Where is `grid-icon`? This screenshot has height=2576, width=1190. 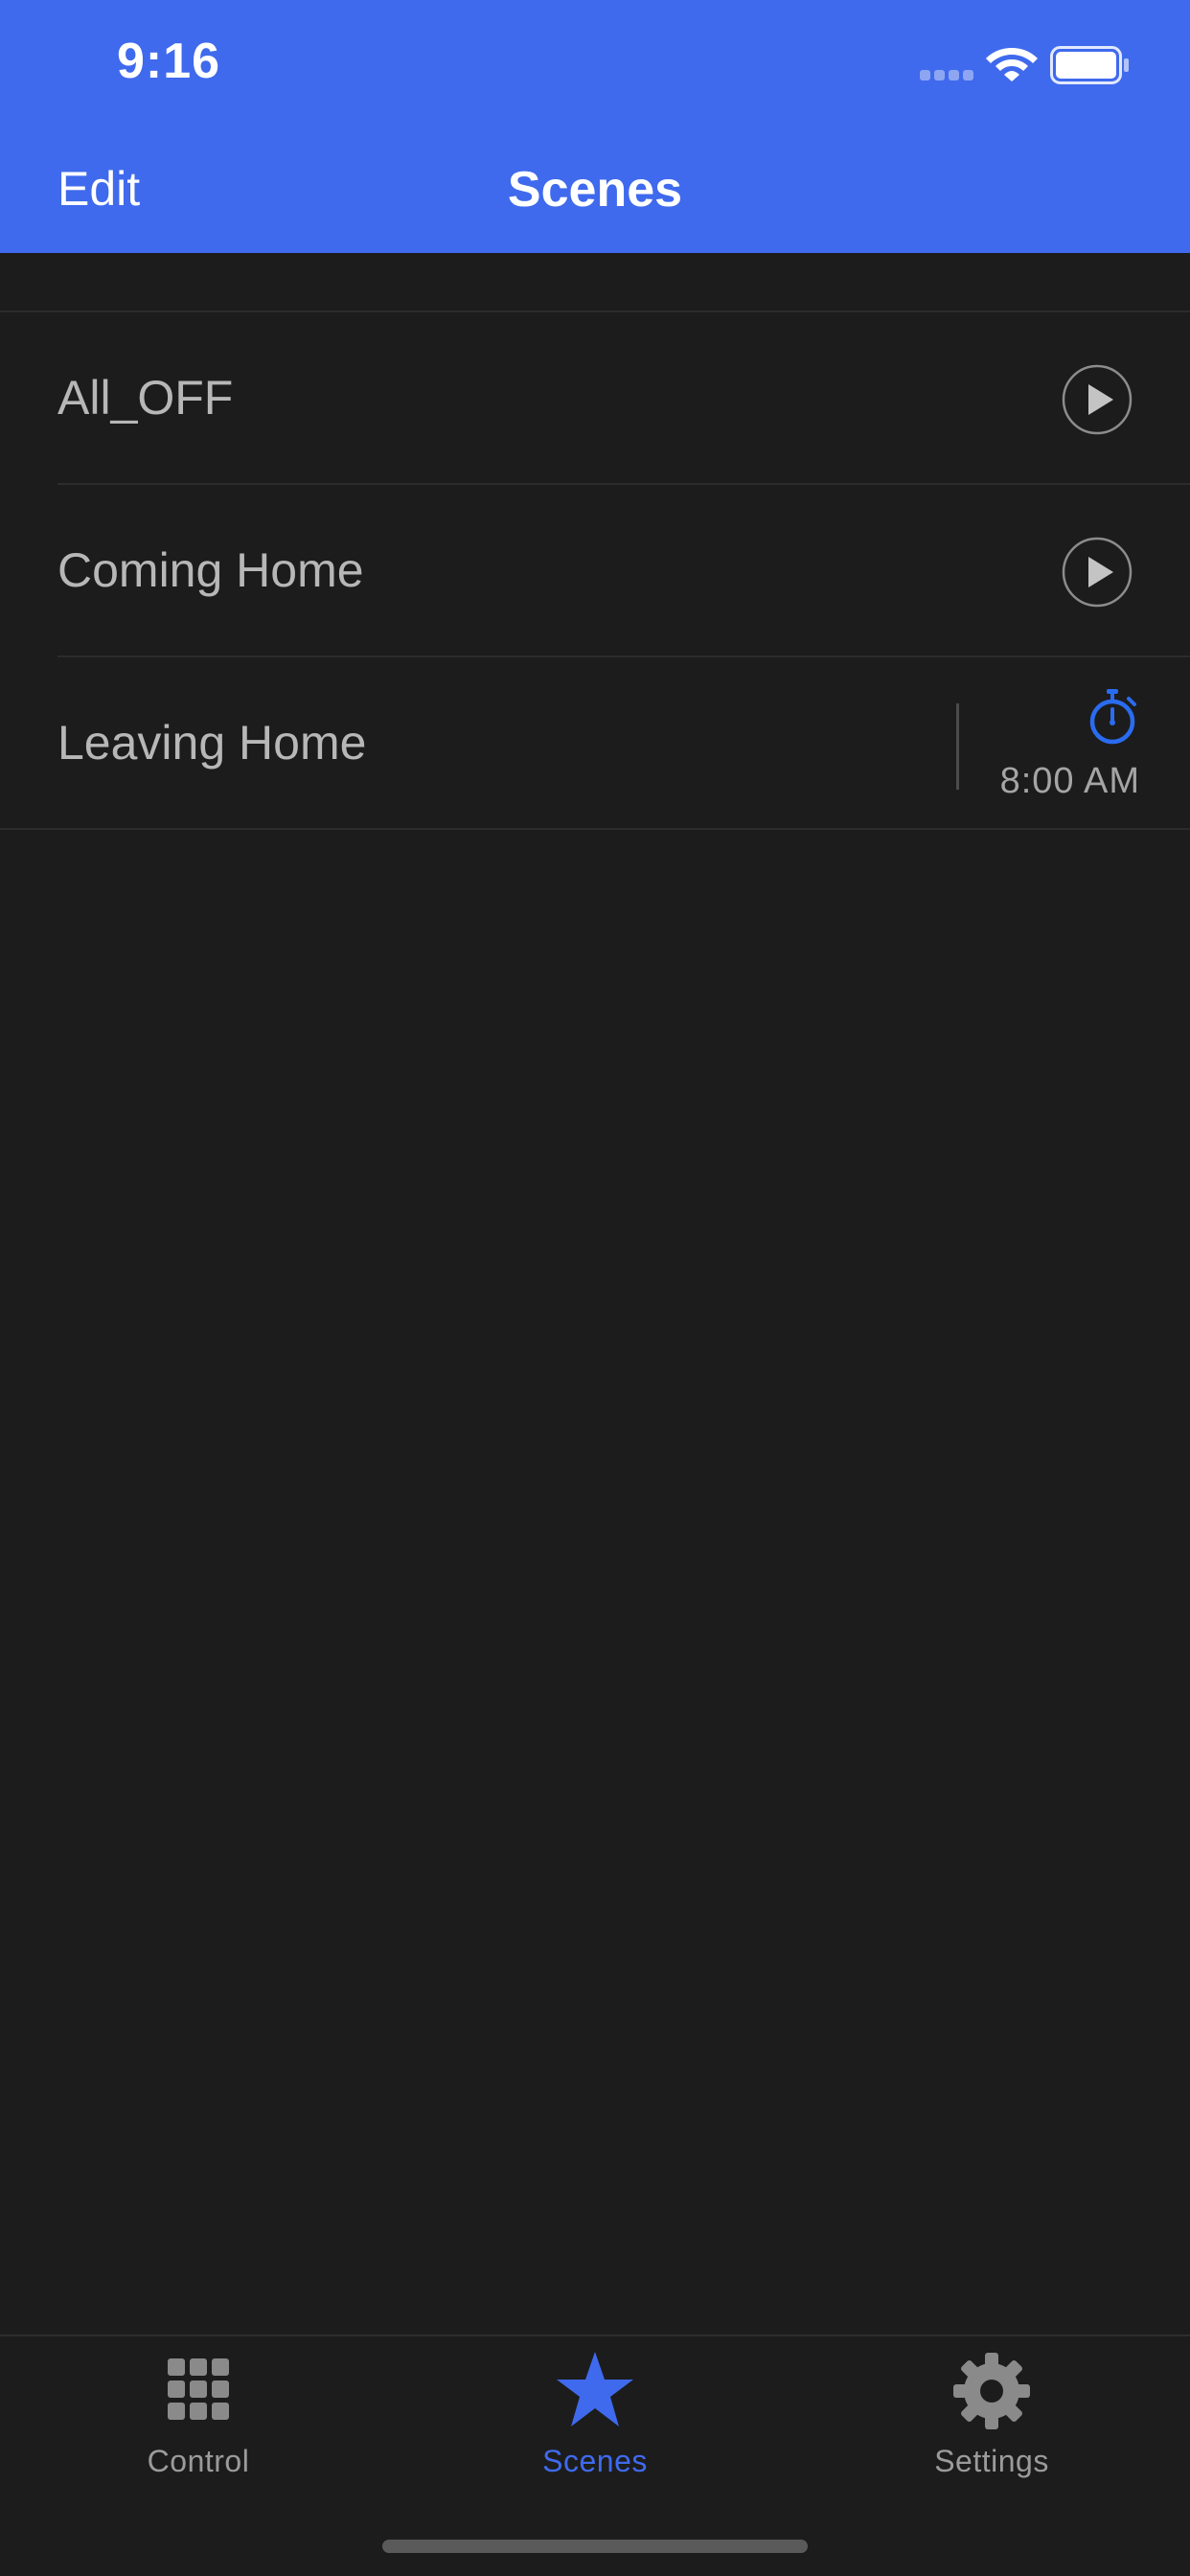
grid-icon is located at coordinates (199, 2389).